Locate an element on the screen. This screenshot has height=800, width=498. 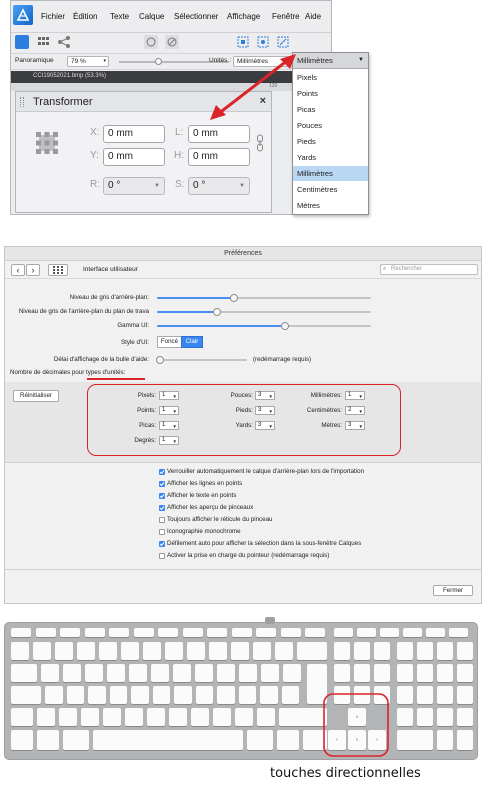
decimal-select-pieds: 3 ▼ is located at coordinates (265, 410).